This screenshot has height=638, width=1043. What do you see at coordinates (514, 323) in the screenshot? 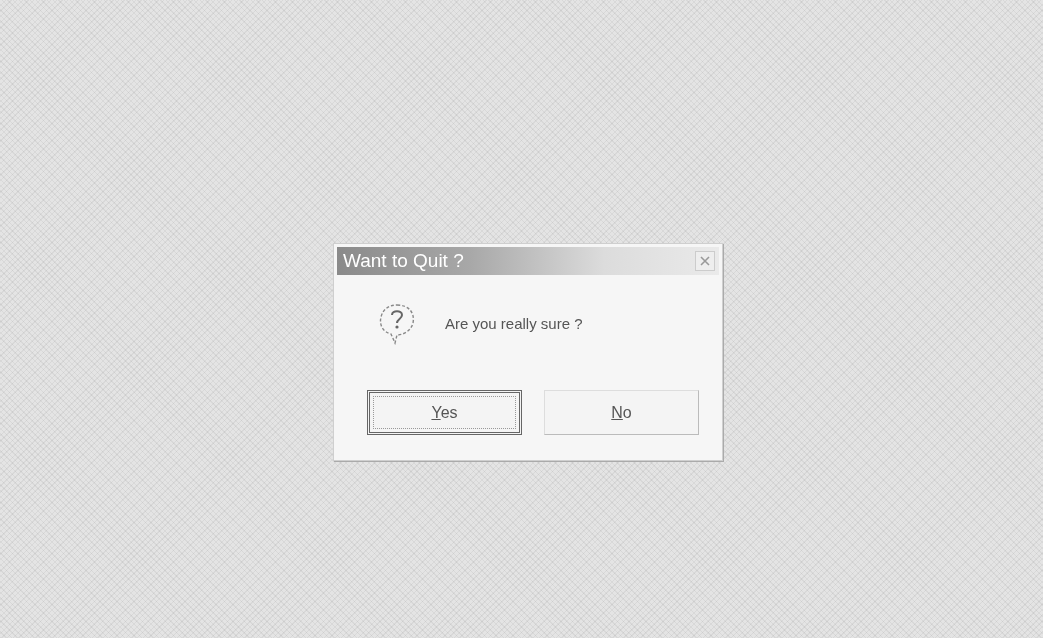
I see `message-text: Are you really sure ?` at bounding box center [514, 323].